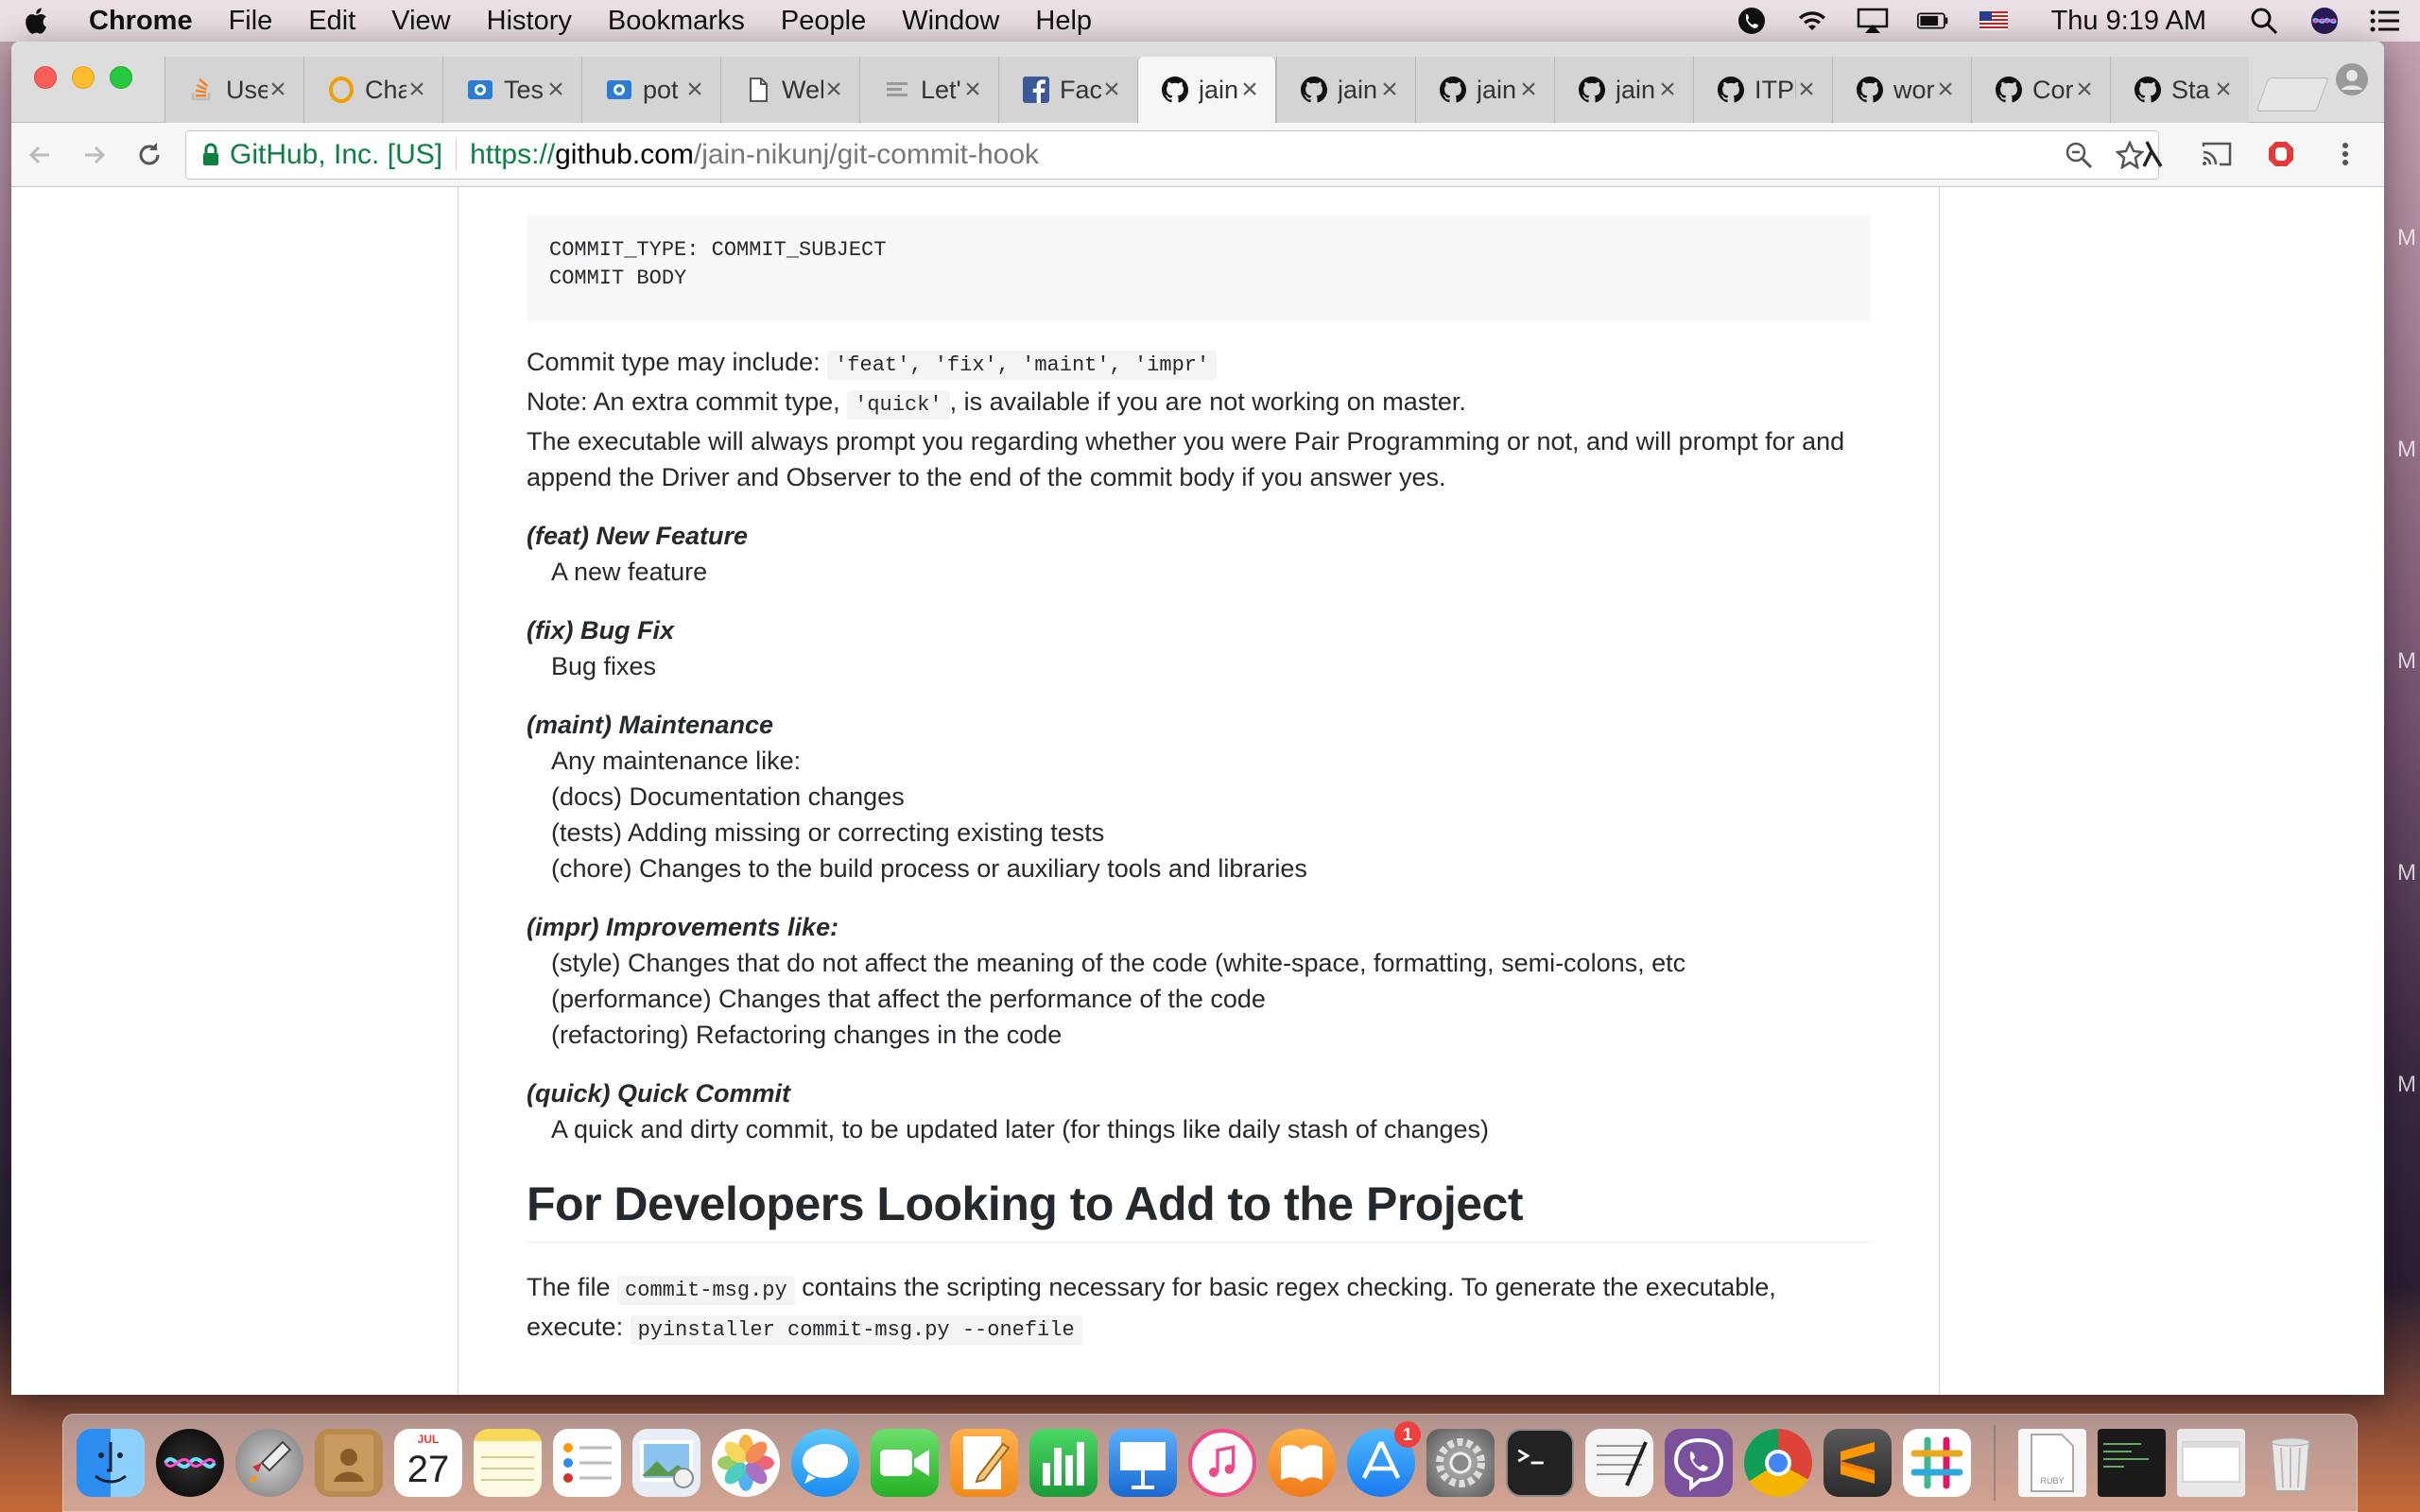 Image resolution: width=2420 pixels, height=1512 pixels. What do you see at coordinates (659, 1093) in the screenshot?
I see `definition-term: (quick) Quick Commit` at bounding box center [659, 1093].